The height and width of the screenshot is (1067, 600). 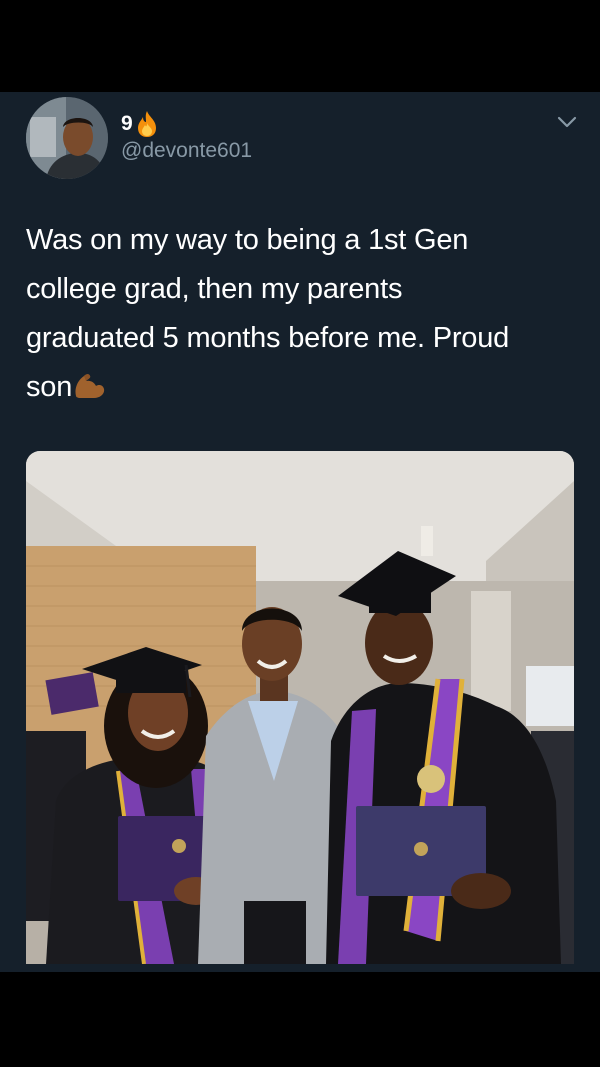 What do you see at coordinates (247, 240) in the screenshot?
I see `tweet-text-line: Was on my way to being a 1st Gen` at bounding box center [247, 240].